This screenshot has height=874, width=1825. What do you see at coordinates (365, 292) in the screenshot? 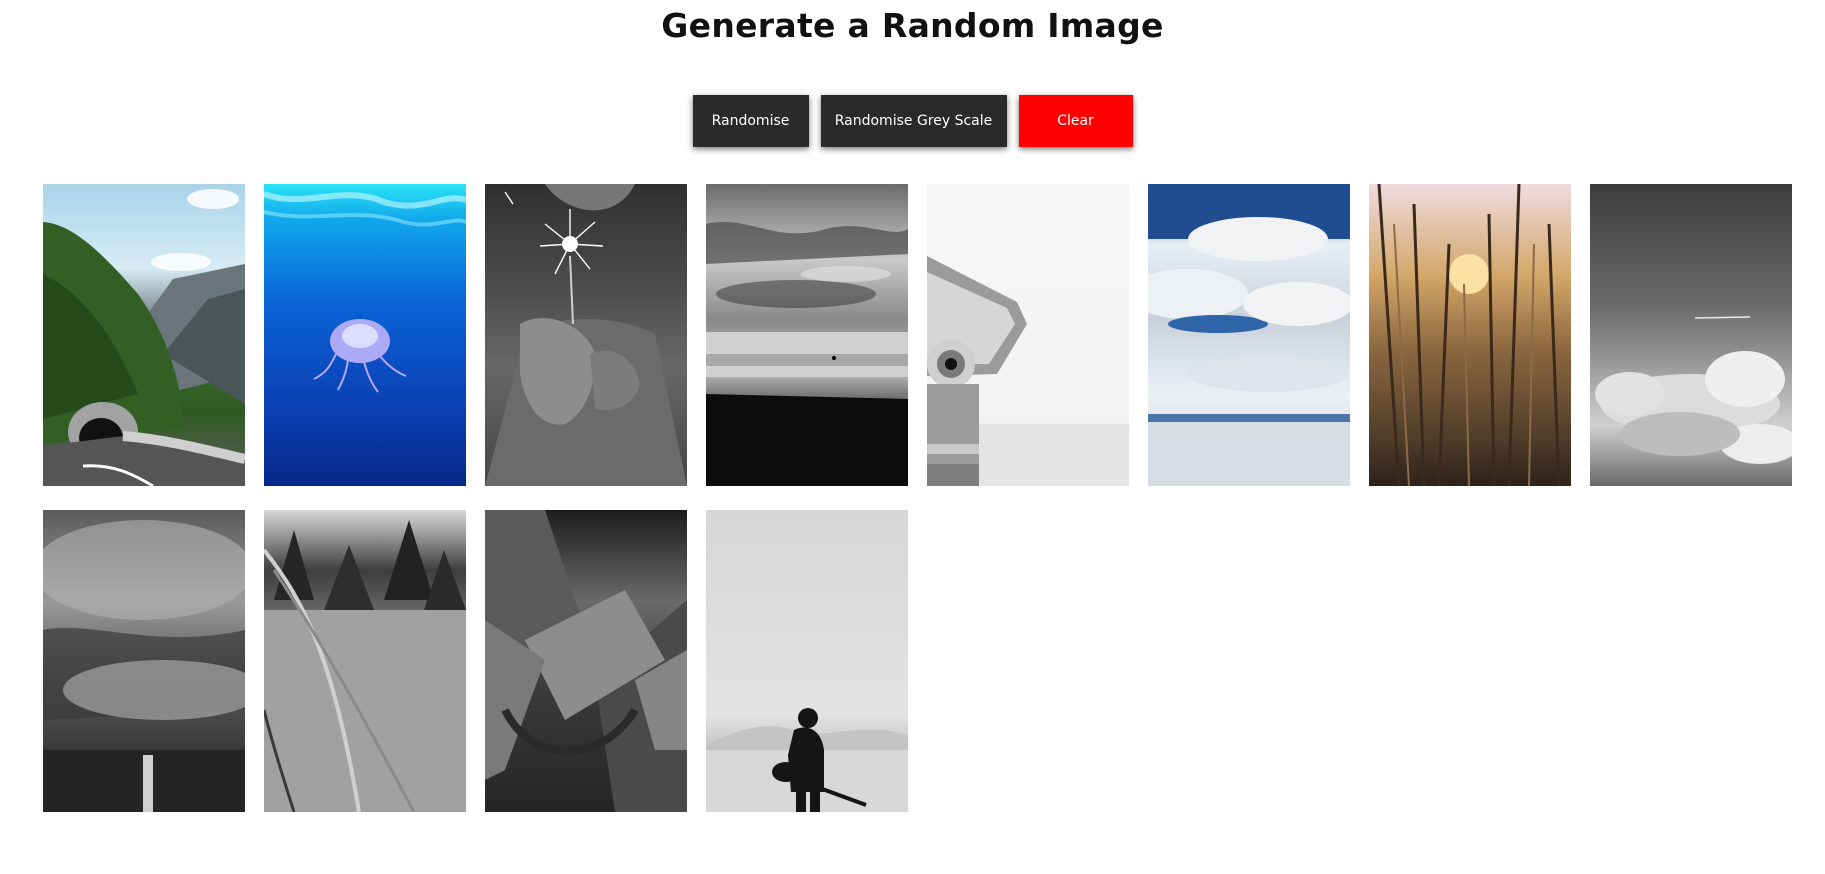
I see `jellyfish-underwater-image` at bounding box center [365, 292].